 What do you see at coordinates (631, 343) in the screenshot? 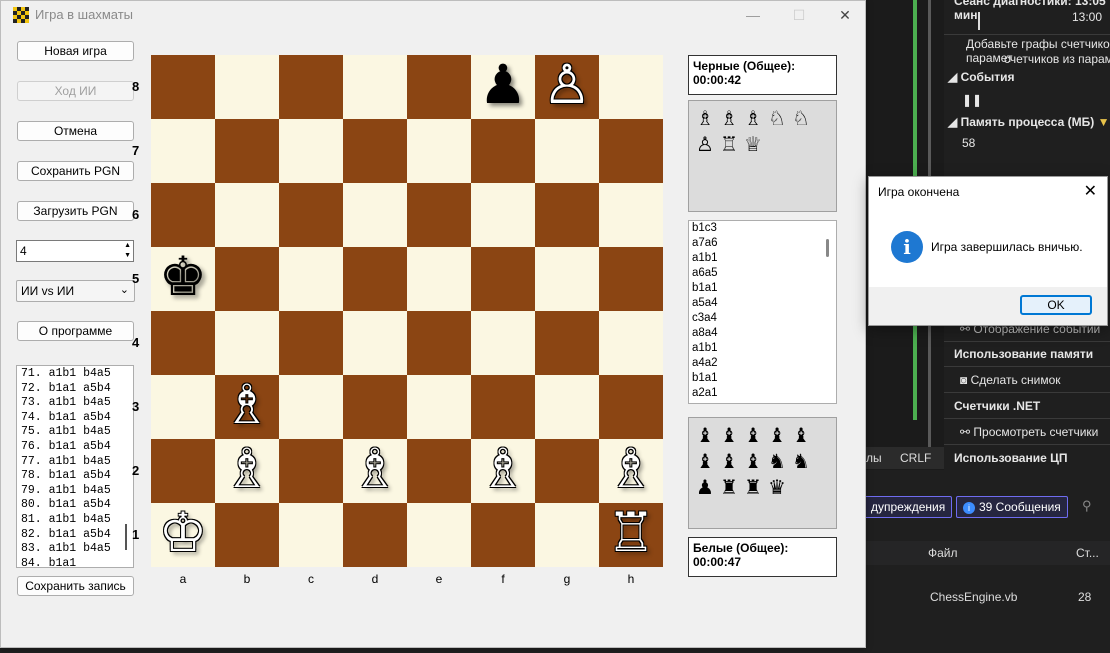
I see `square-h4` at bounding box center [631, 343].